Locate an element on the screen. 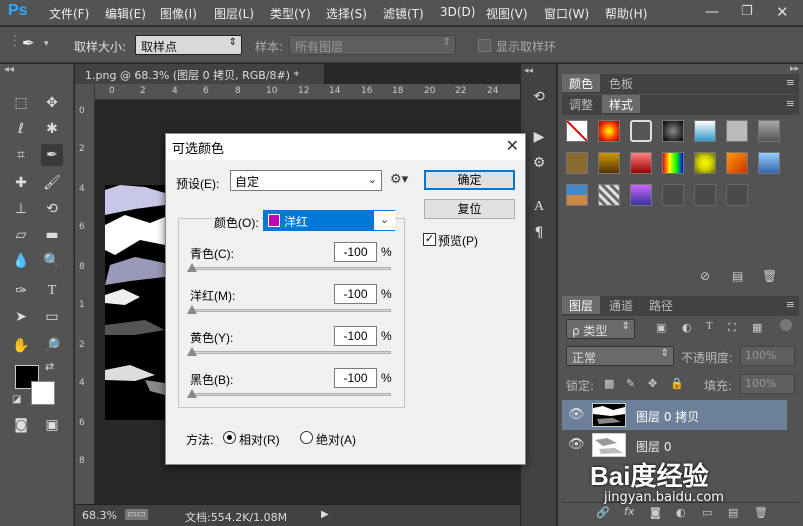  filter-shape-icon: ⛶ is located at coordinates (732, 328).